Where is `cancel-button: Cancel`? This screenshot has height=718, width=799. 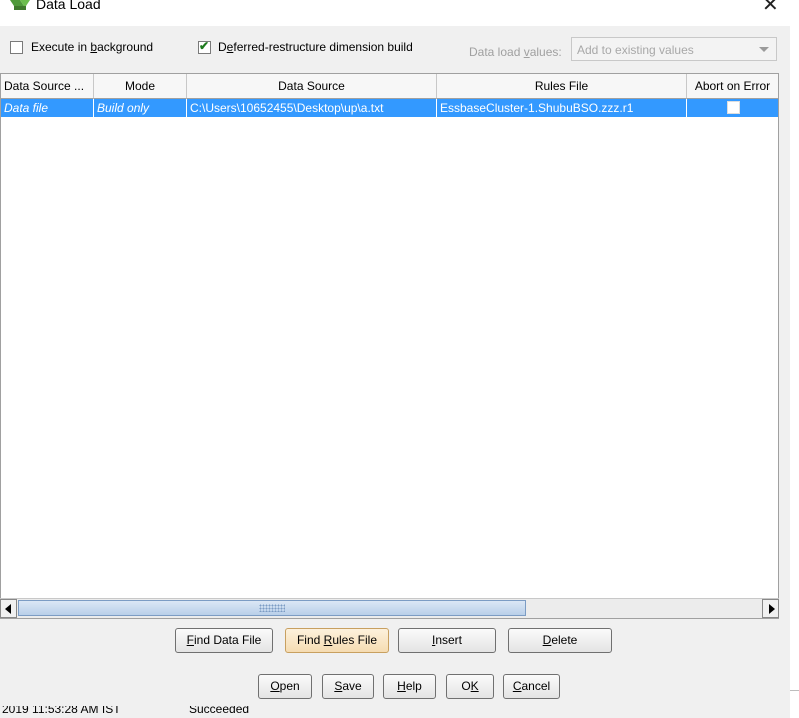
cancel-button: Cancel is located at coordinates (531, 686).